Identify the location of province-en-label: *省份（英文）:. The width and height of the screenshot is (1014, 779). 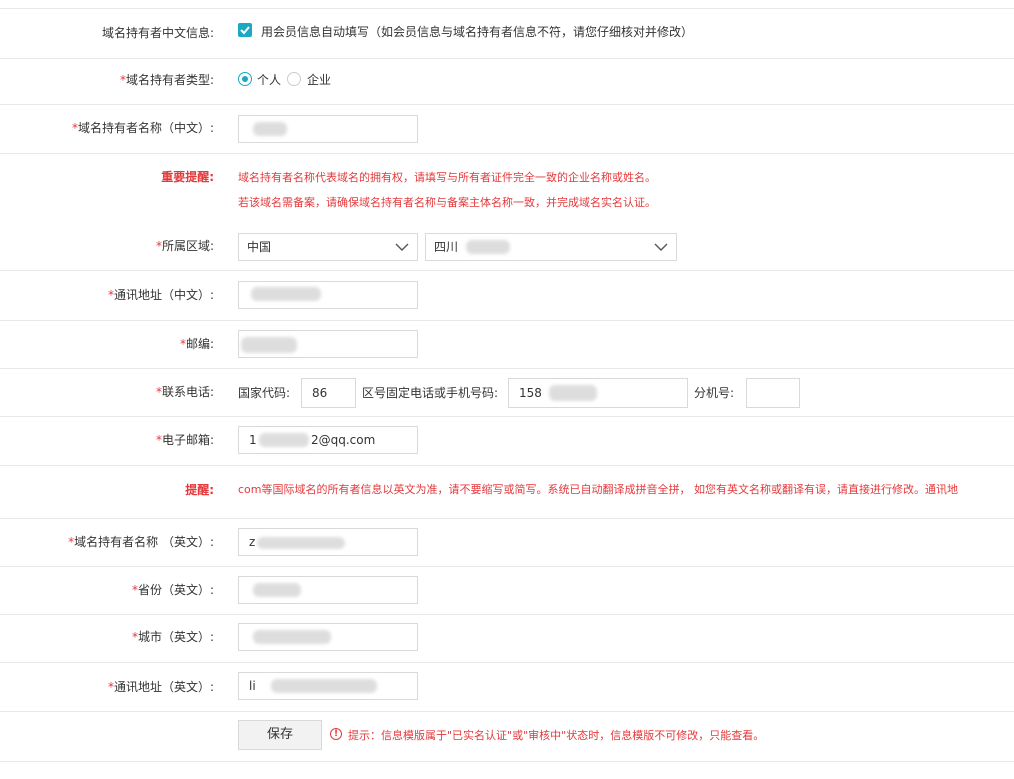
(172, 590).